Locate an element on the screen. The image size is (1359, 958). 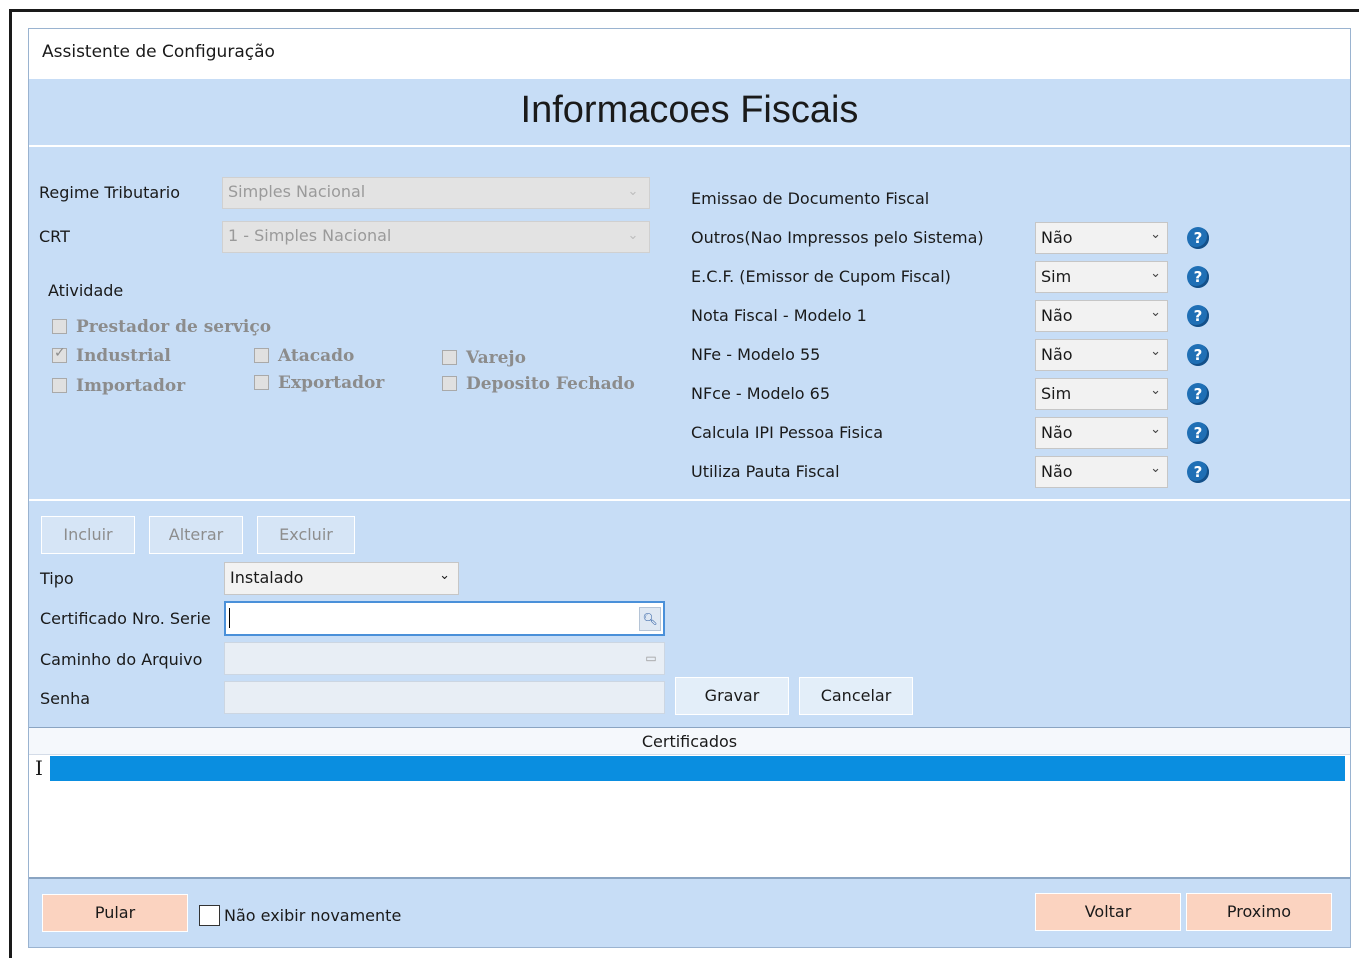
crt-label: CRT is located at coordinates (54, 236).